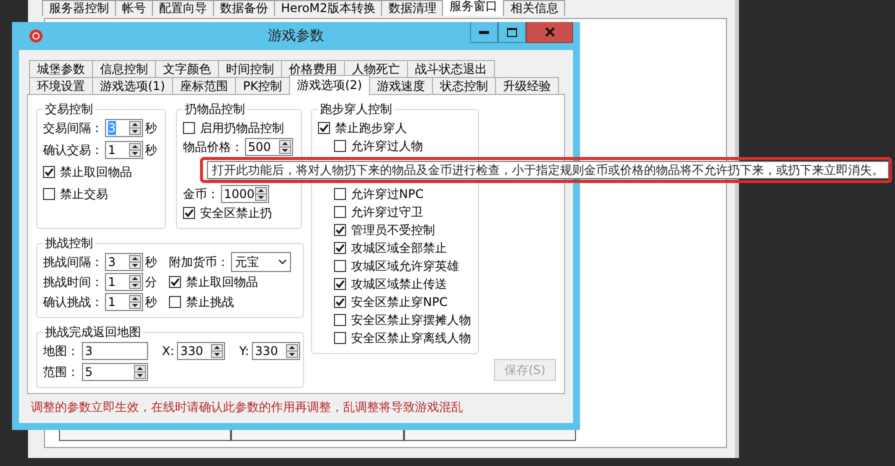  Describe the element at coordinates (399, 248) in the screenshot. I see `checkbox-label: 攻城区域全部禁止` at that location.